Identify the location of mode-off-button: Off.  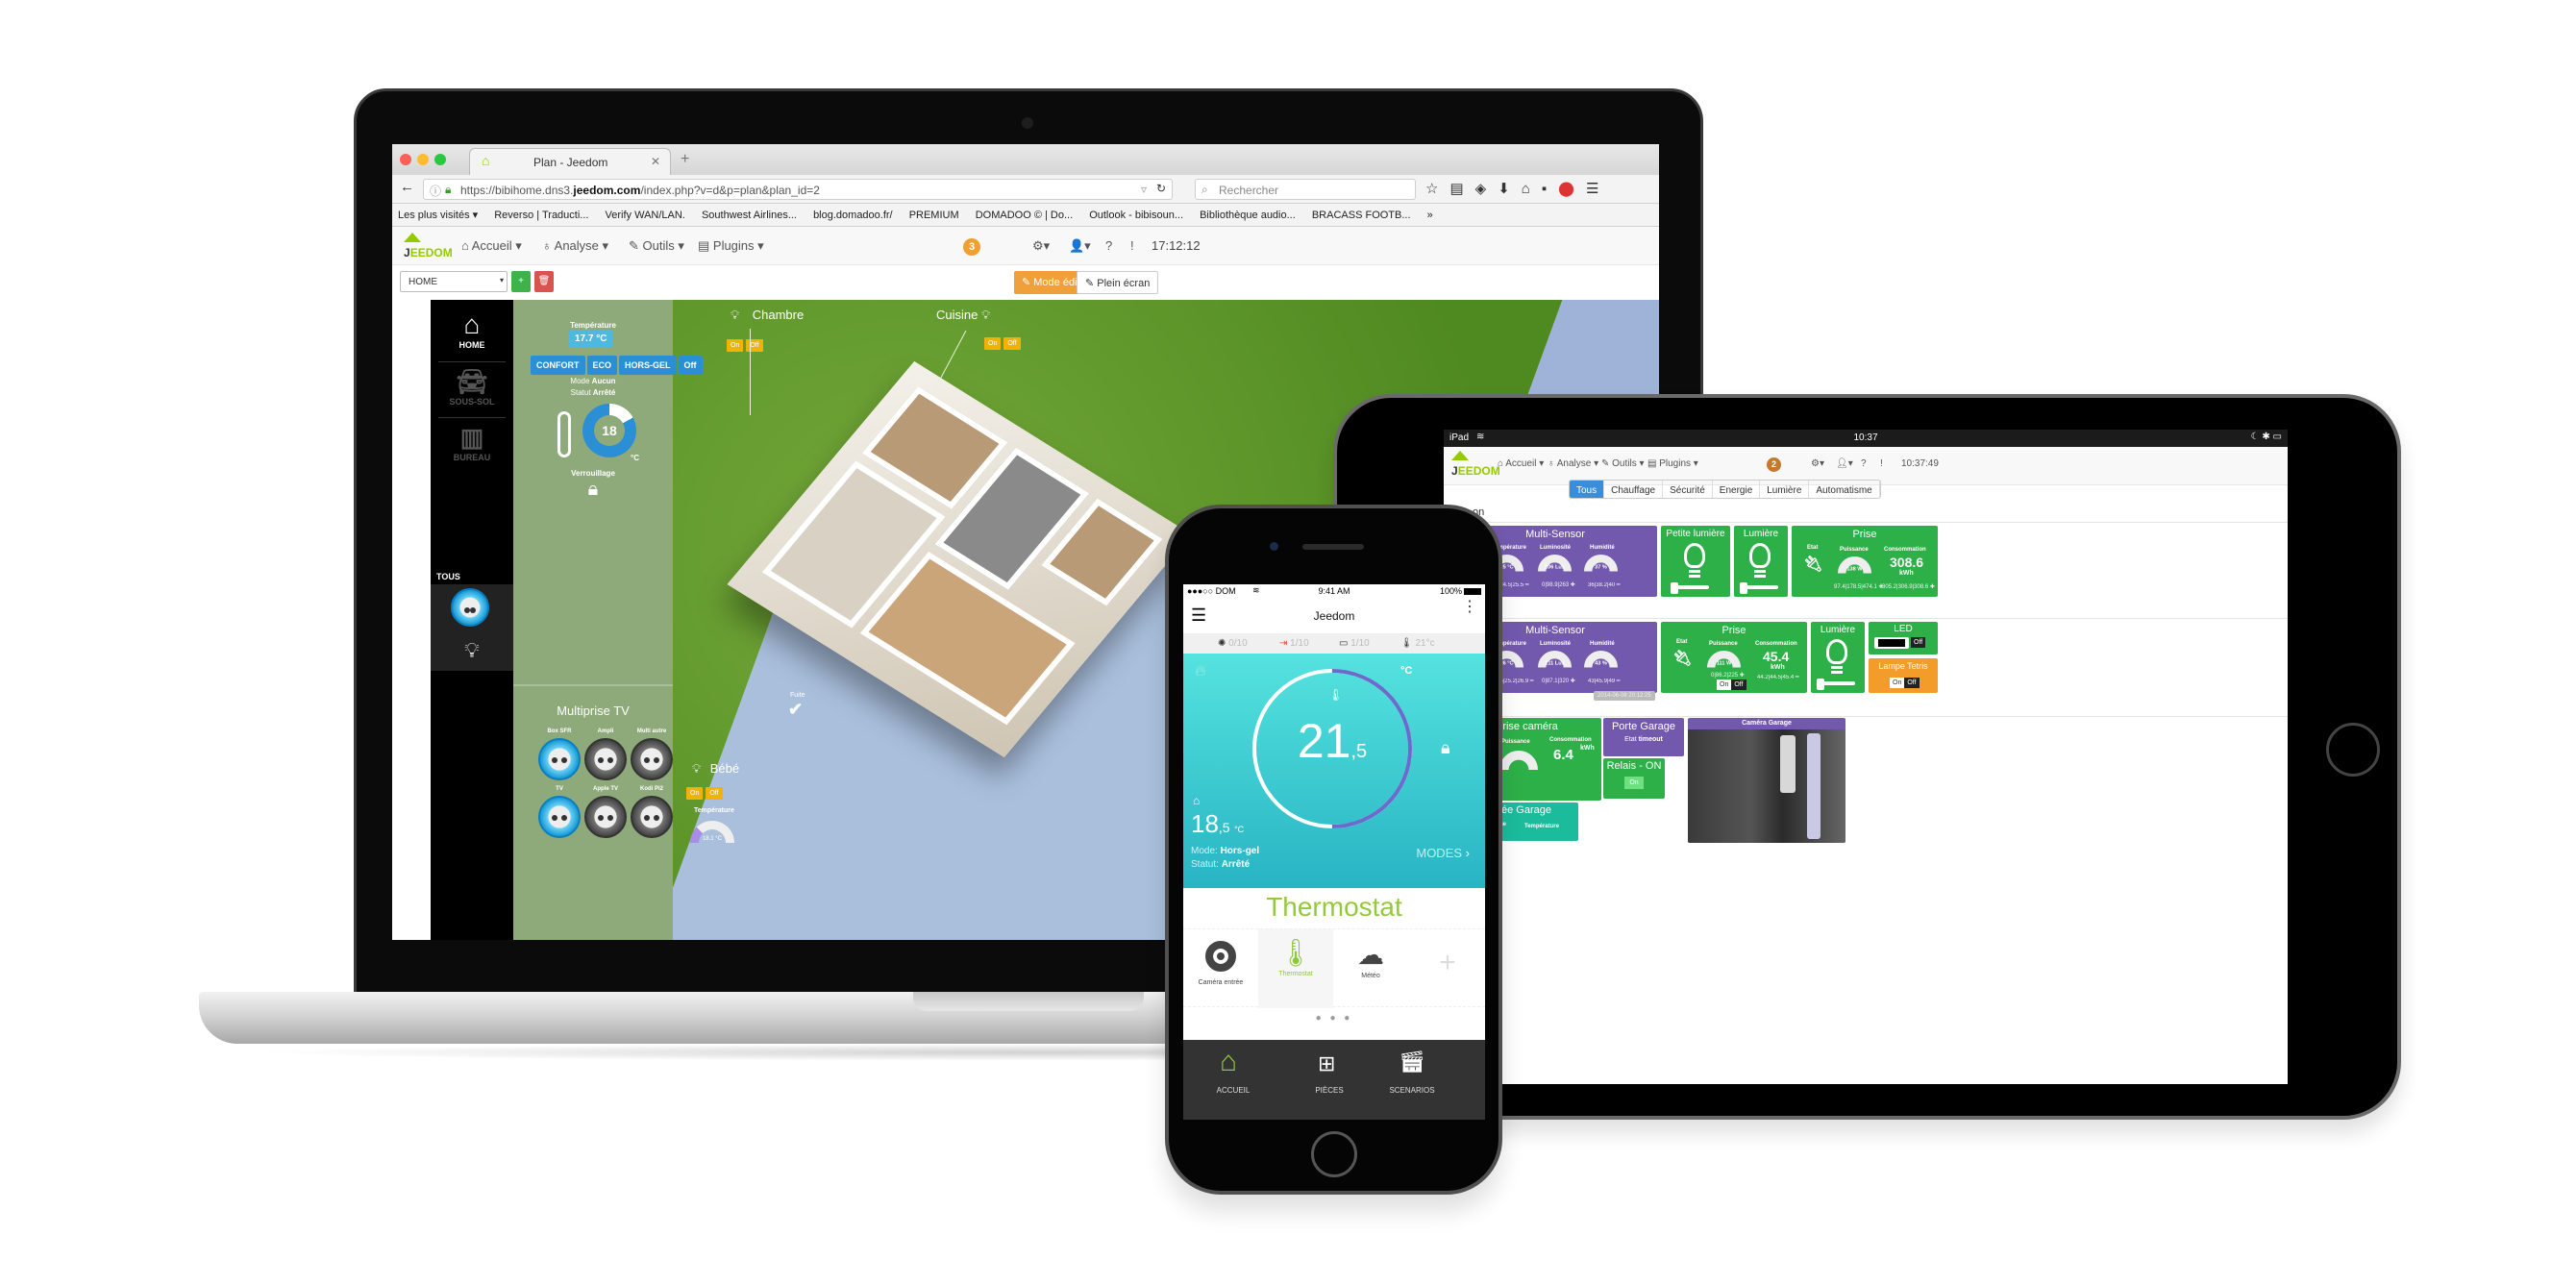
(691, 365).